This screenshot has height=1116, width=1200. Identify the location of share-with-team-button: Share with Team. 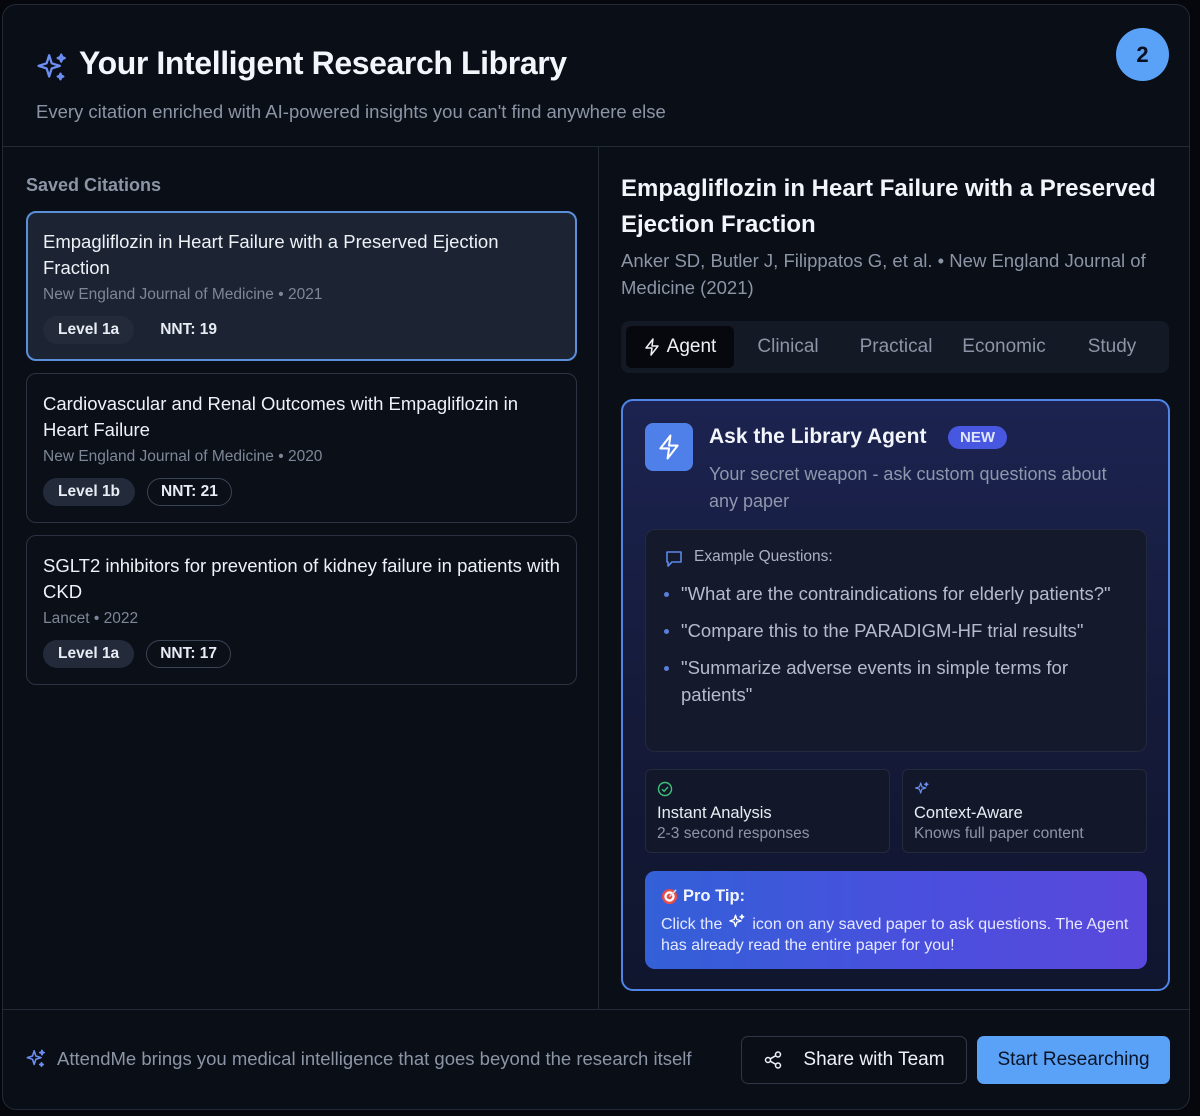
(854, 1060).